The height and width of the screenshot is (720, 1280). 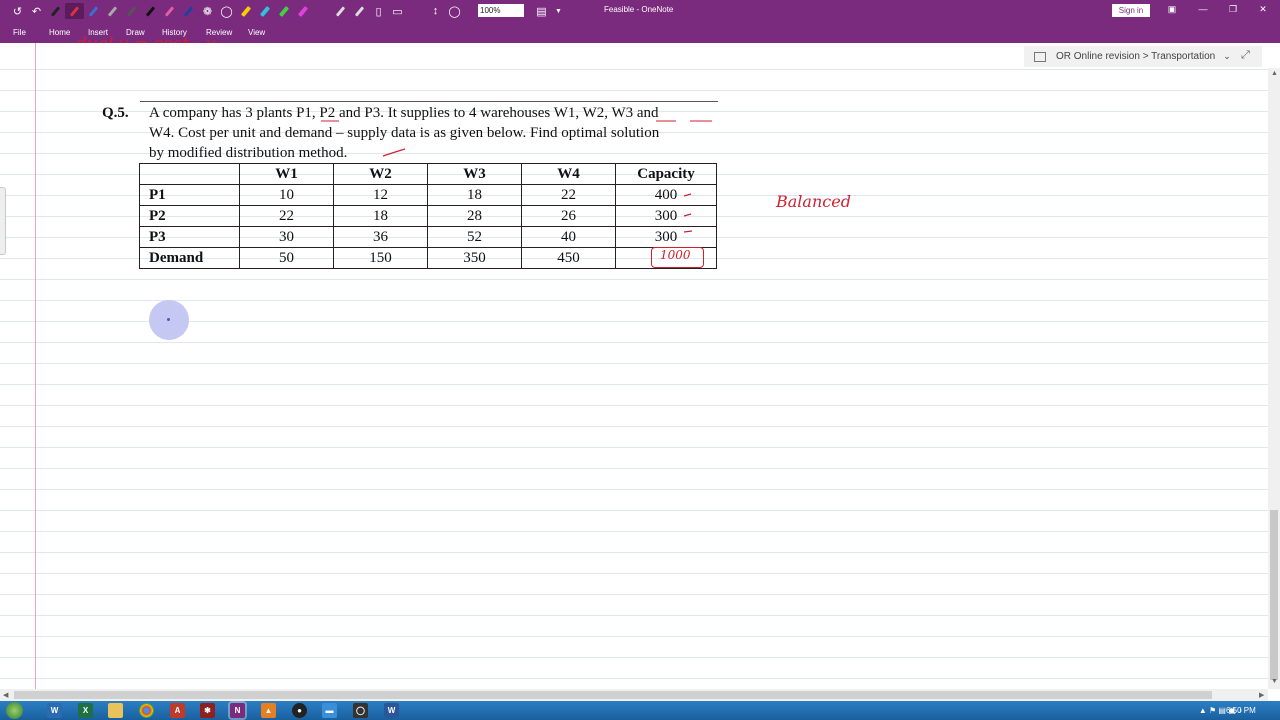 What do you see at coordinates (299, 710) in the screenshot?
I see `obs-icon: ●` at bounding box center [299, 710].